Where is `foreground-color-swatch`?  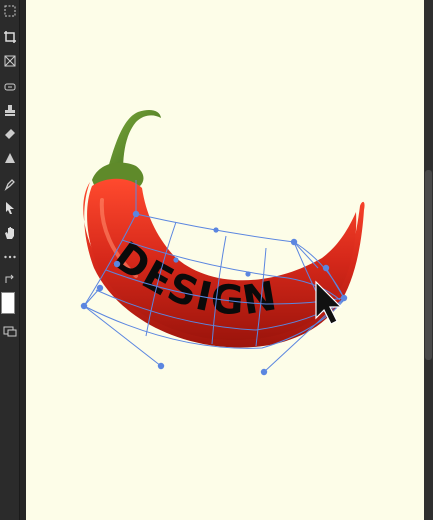
foreground-color-swatch is located at coordinates (8, 303).